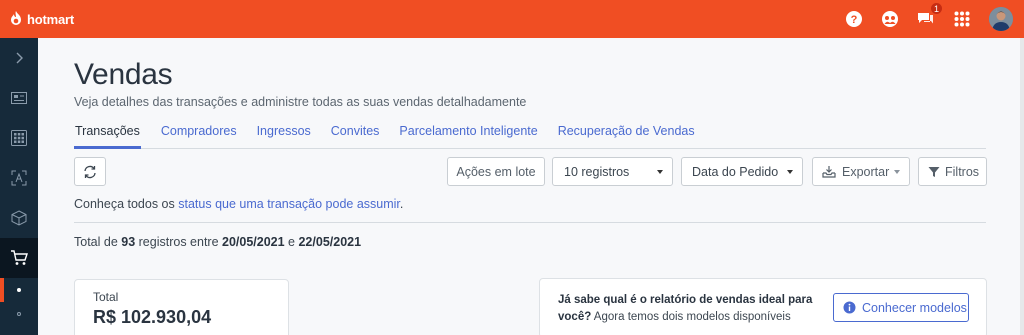 This screenshot has width=1024, height=335. I want to click on date-type-select: Data do Pedido, so click(742, 171).